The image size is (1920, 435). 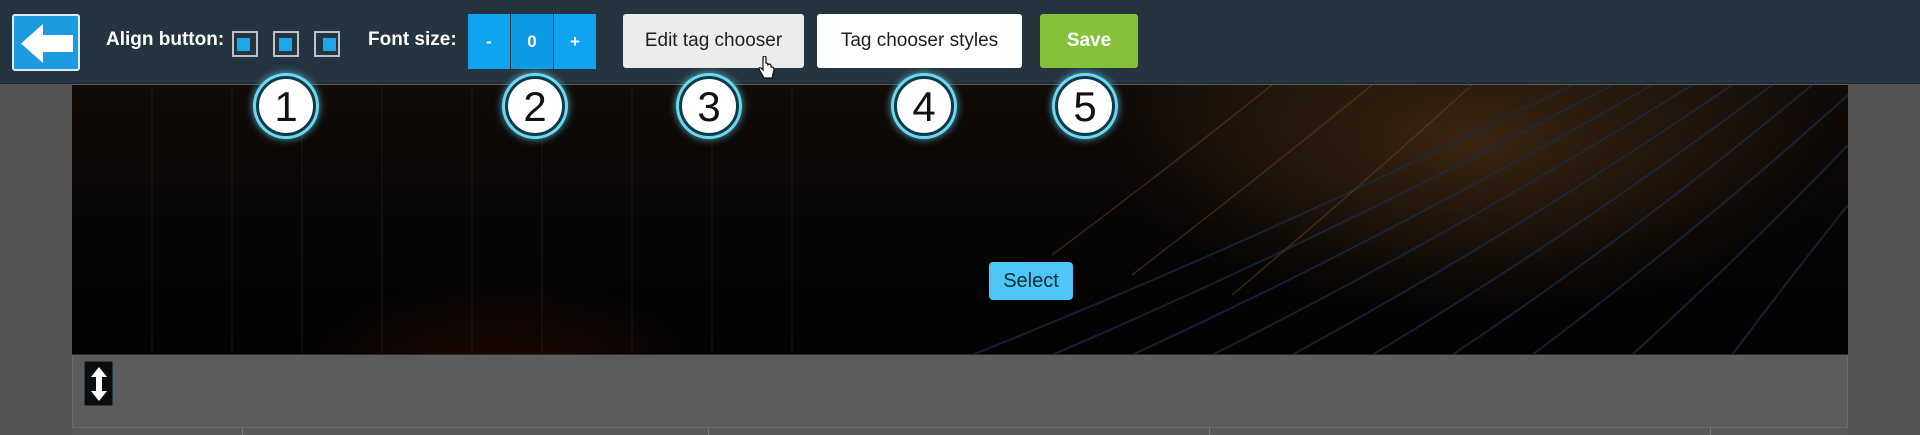 I want to click on hand-pointer-icon, so click(x=766, y=67).